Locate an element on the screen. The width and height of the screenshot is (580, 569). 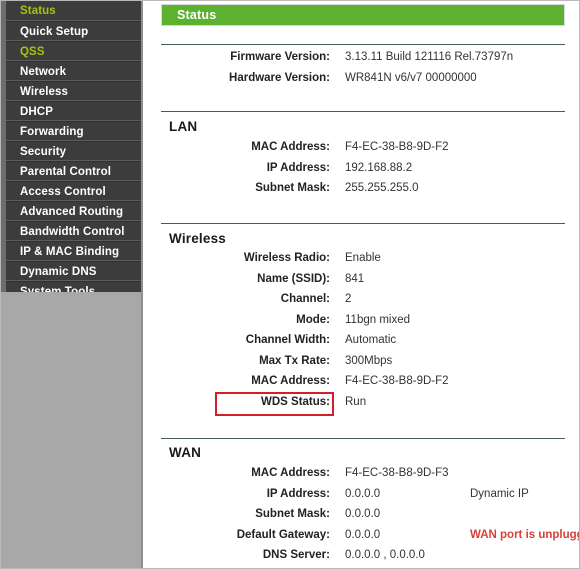
info-row: Max Tx Rate: 300Mbps is located at coordinates (362, 365).